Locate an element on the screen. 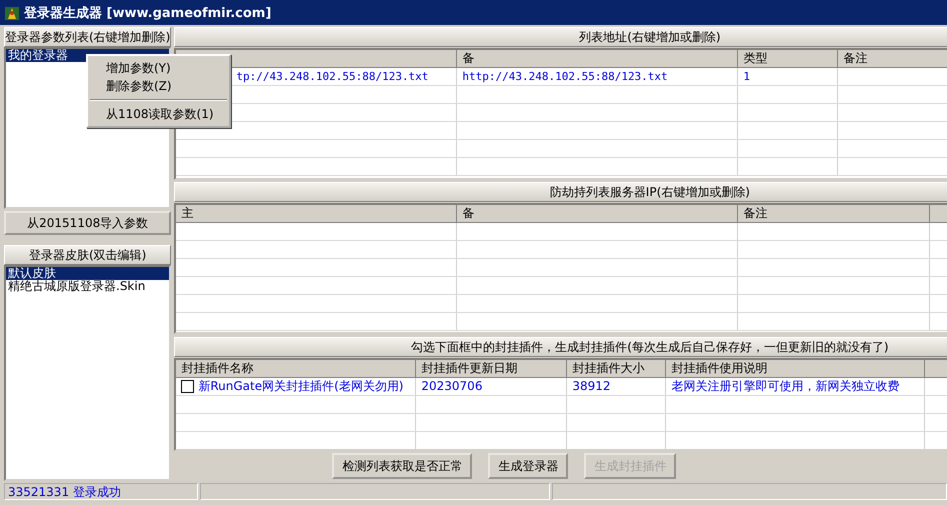  import-button: 从20151108导入参数 is located at coordinates (88, 223).